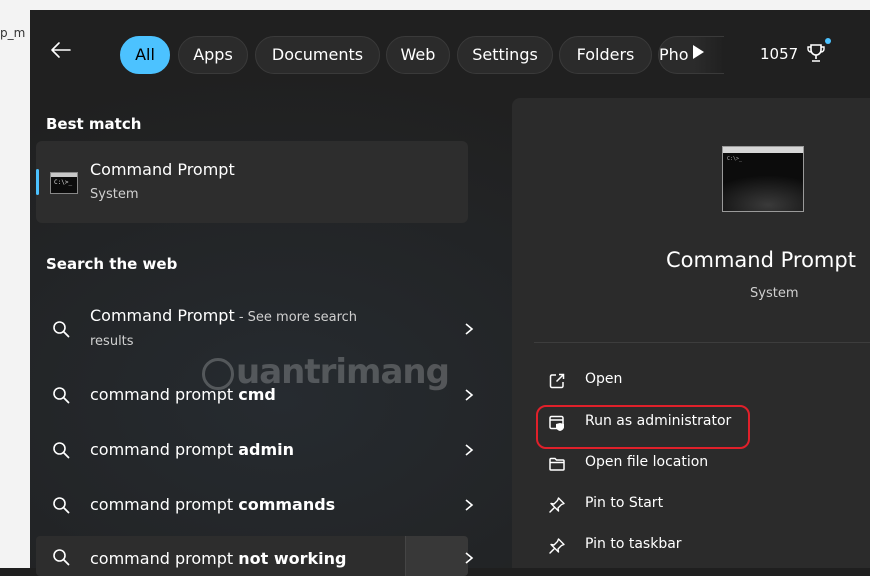 This screenshot has width=870, height=576. I want to click on web-result-bold: admin, so click(266, 449).